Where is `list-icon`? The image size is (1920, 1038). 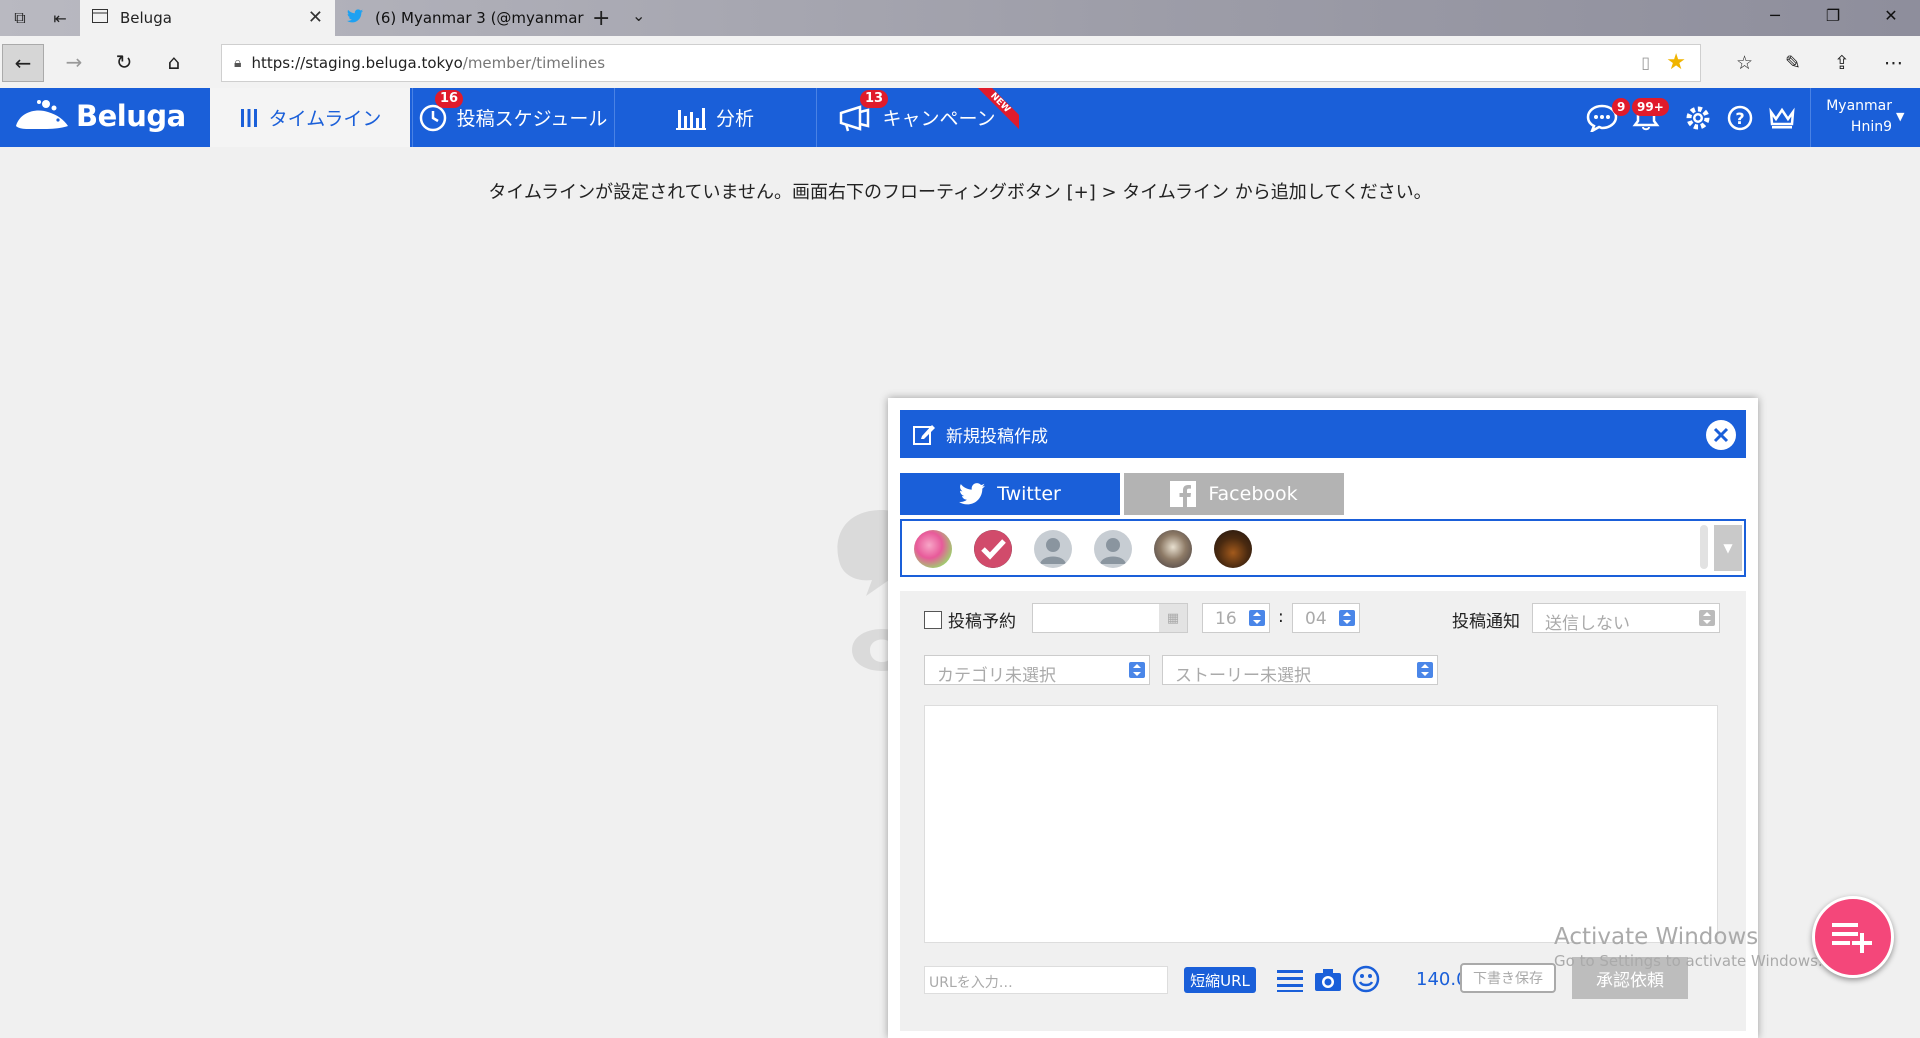 list-icon is located at coordinates (1290, 980).